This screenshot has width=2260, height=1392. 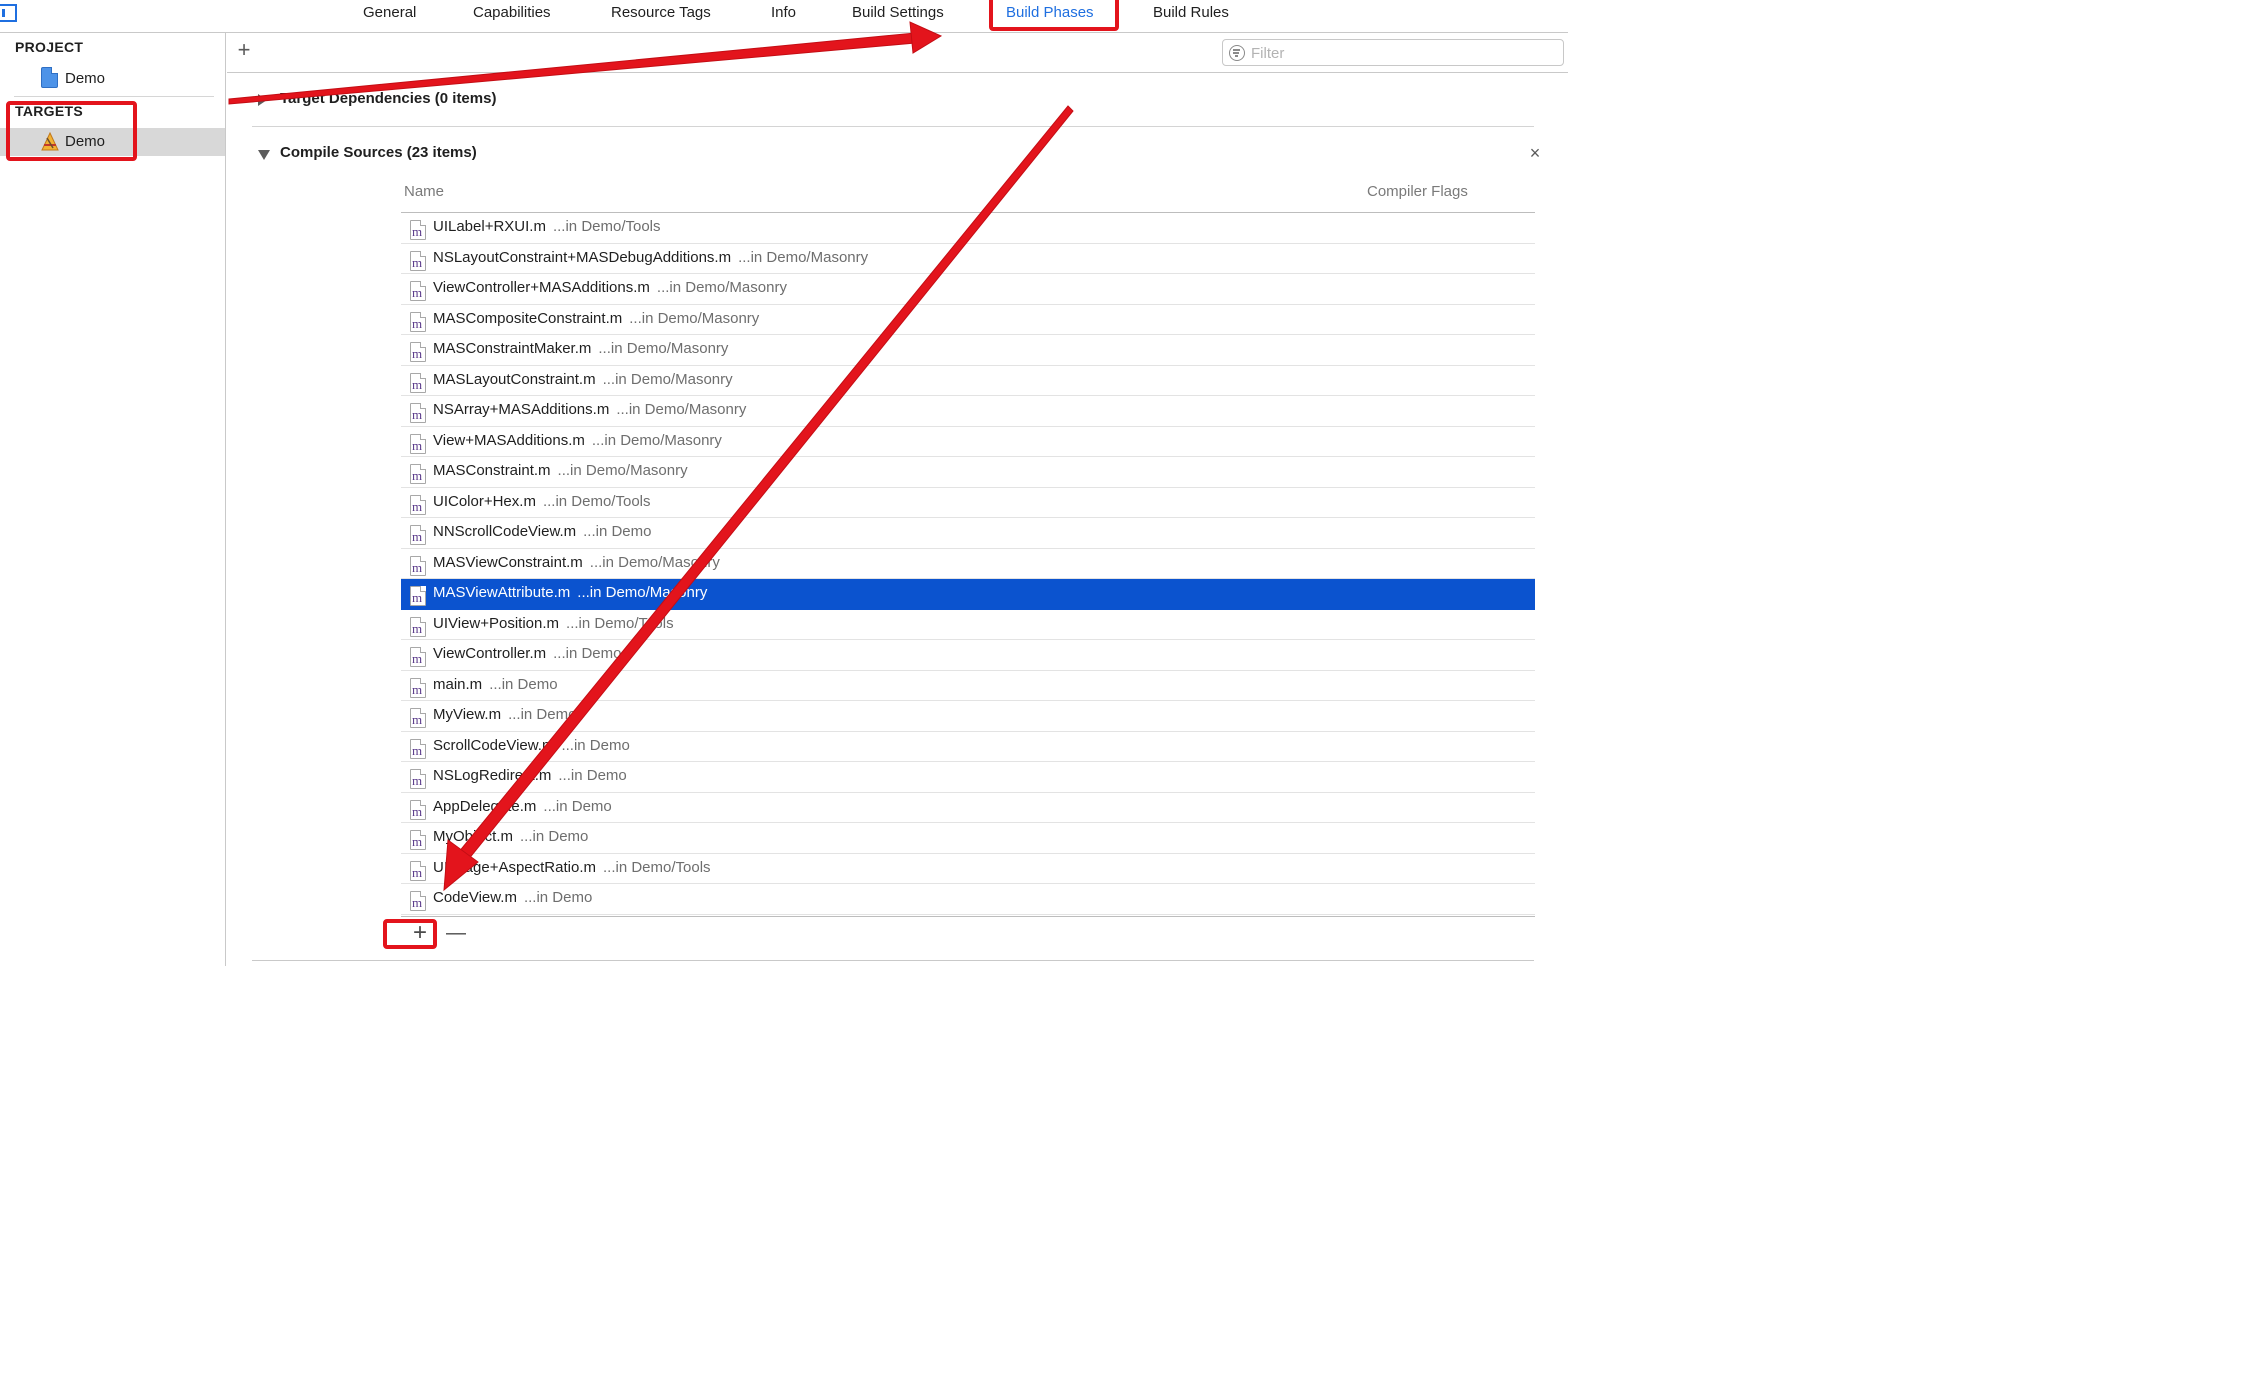 I want to click on table-row: m UIImage+AspectRatio.m ...in Demo/Tools, so click(x=968, y=869).